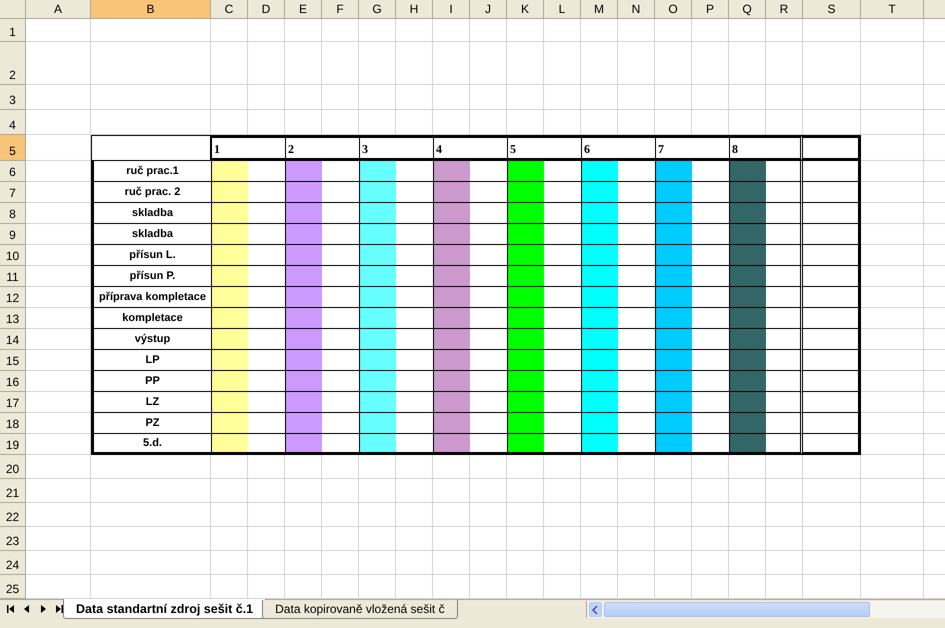  Describe the element at coordinates (11, 609) in the screenshot. I see `first-icon` at that location.